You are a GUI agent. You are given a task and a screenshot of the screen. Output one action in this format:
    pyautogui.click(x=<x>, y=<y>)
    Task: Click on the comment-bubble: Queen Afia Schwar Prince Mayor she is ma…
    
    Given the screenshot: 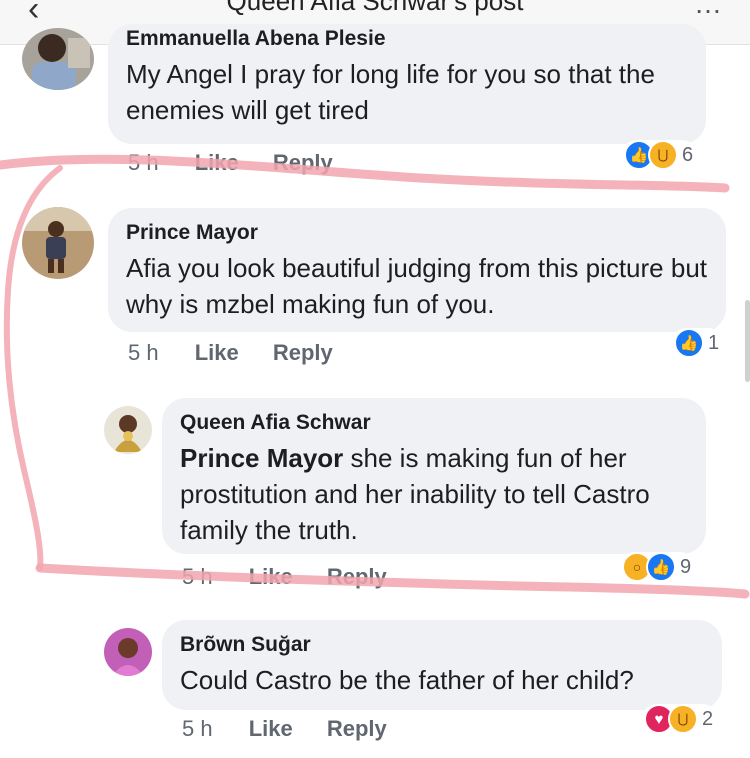 What is the action you would take?
    pyautogui.click(x=434, y=476)
    